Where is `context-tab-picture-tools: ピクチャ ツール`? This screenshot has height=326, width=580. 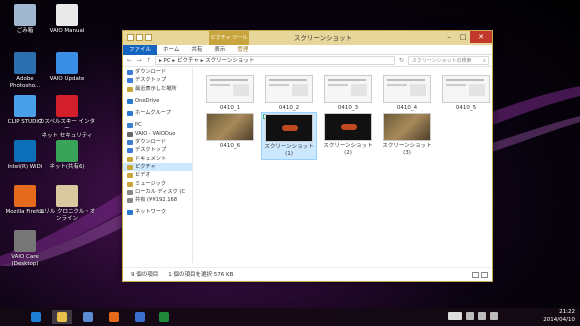 context-tab-picture-tools: ピクチャ ツール is located at coordinates (229, 38).